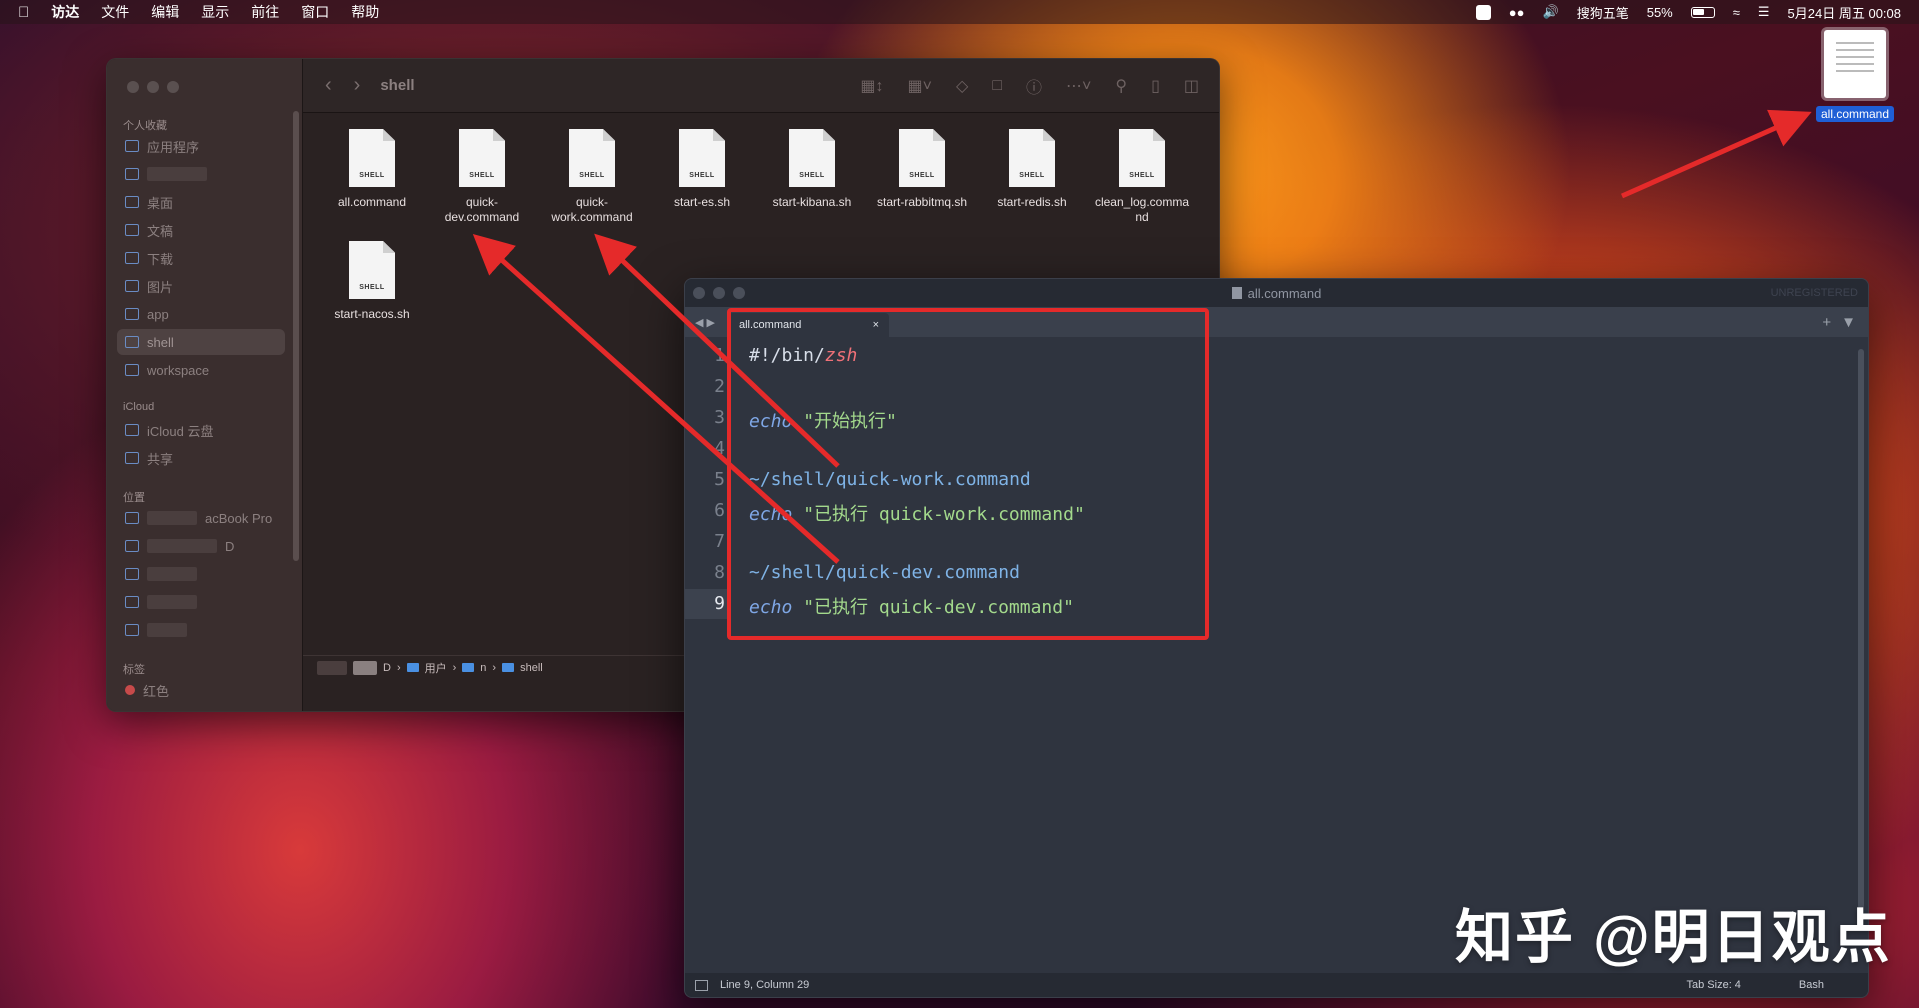 This screenshot has height=1008, width=1919. I want to click on status-app-icon, so click(1483, 12).